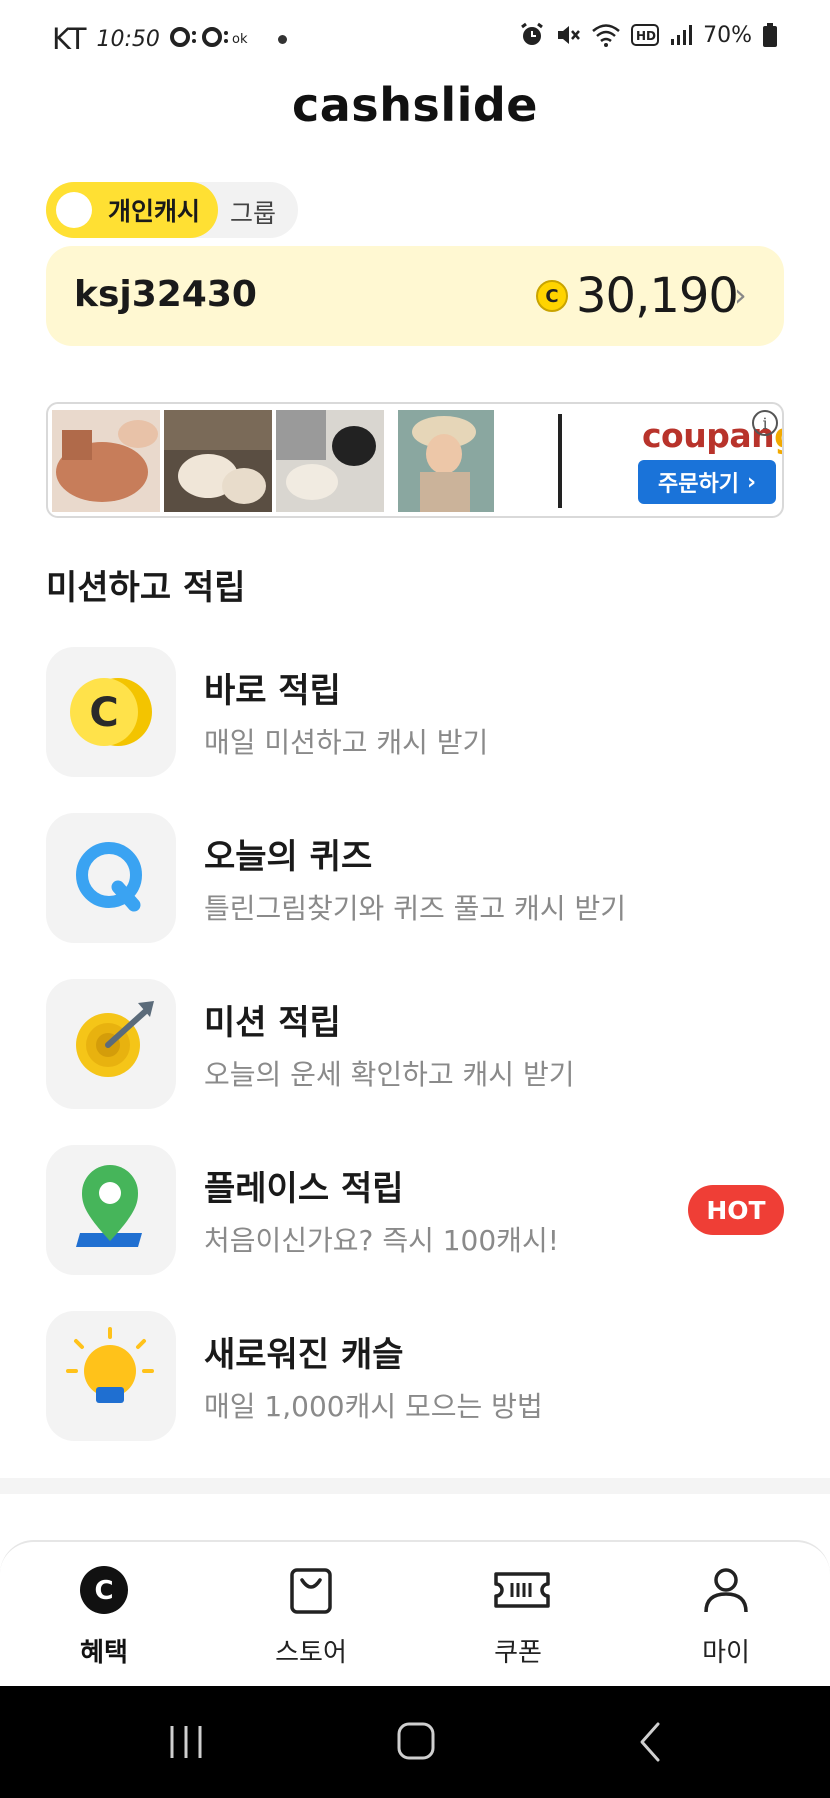 The width and height of the screenshot is (830, 1798). I want to click on mute-icon, so click(569, 35).